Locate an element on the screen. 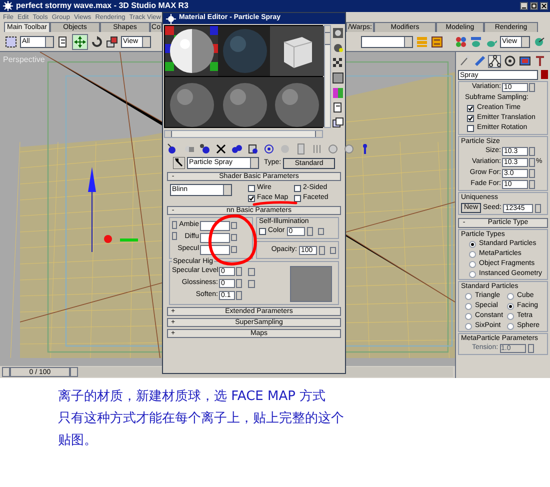  scale-icon is located at coordinates (112, 42).